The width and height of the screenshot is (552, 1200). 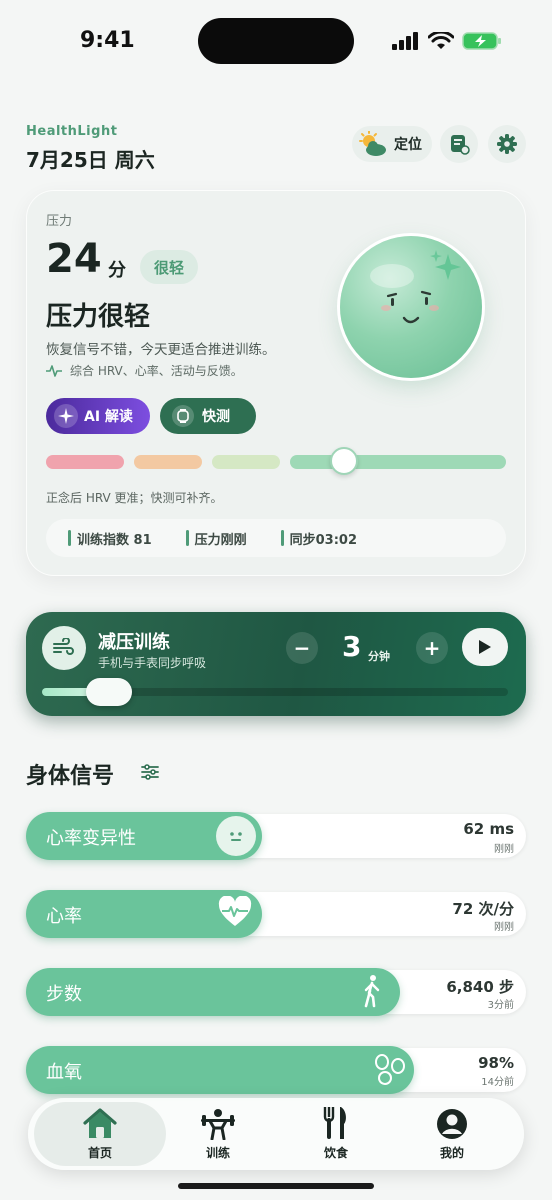 I want to click on sparkle-icon, so click(x=66, y=416).